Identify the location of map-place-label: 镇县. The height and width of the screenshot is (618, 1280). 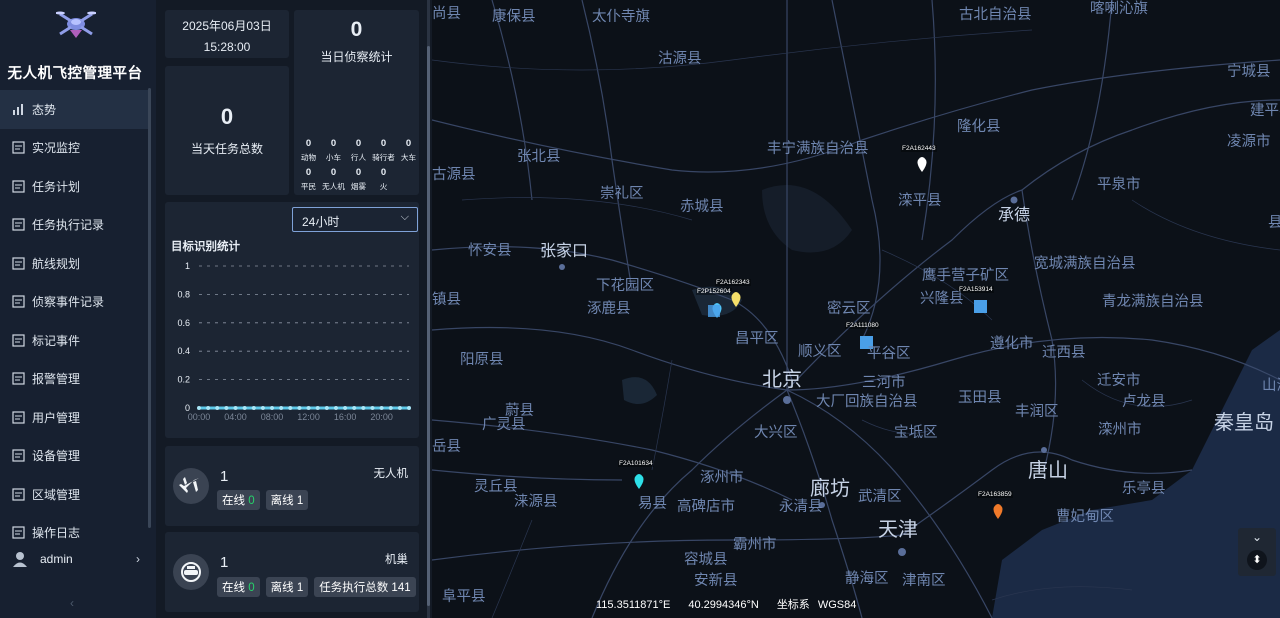
(446, 300).